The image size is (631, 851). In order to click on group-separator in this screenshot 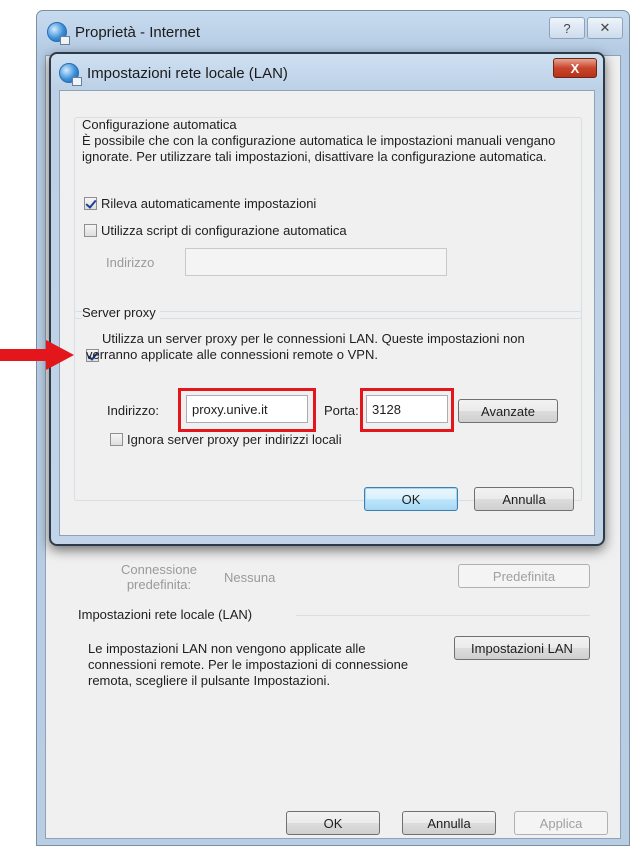, I will do `click(443, 615)`.